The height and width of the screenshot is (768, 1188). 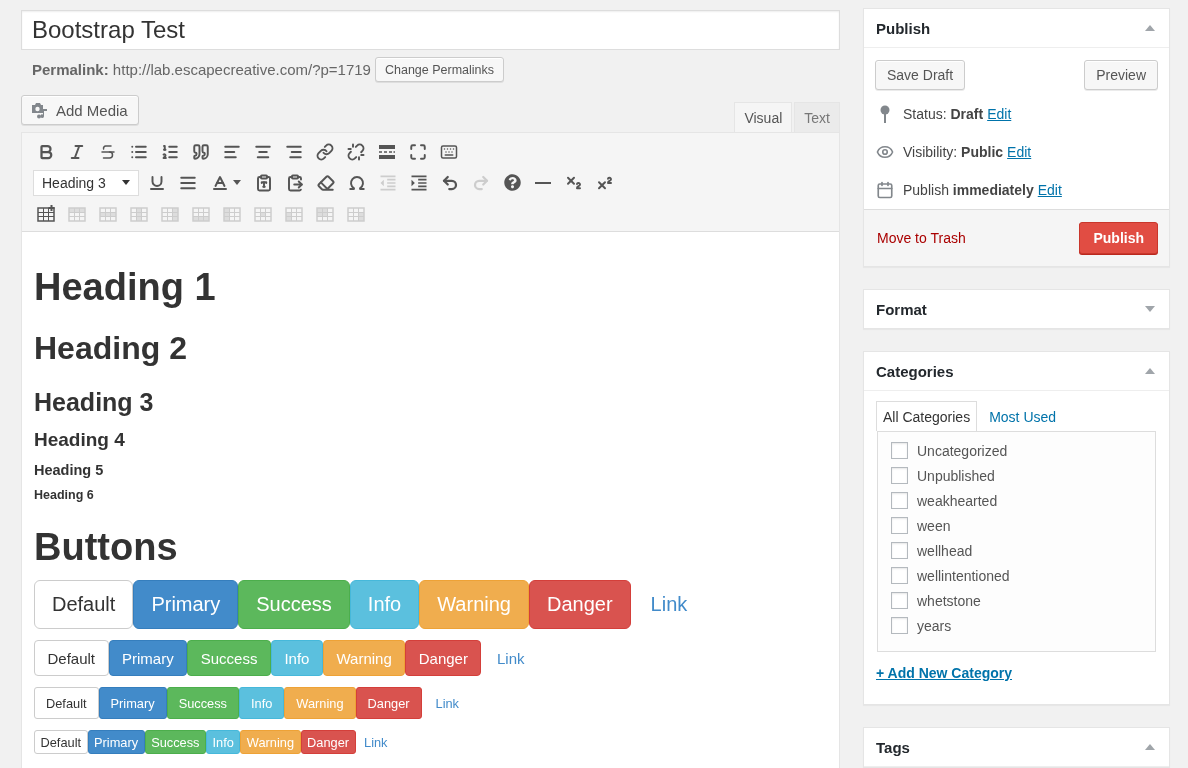 What do you see at coordinates (157, 182) in the screenshot?
I see `underline-icon` at bounding box center [157, 182].